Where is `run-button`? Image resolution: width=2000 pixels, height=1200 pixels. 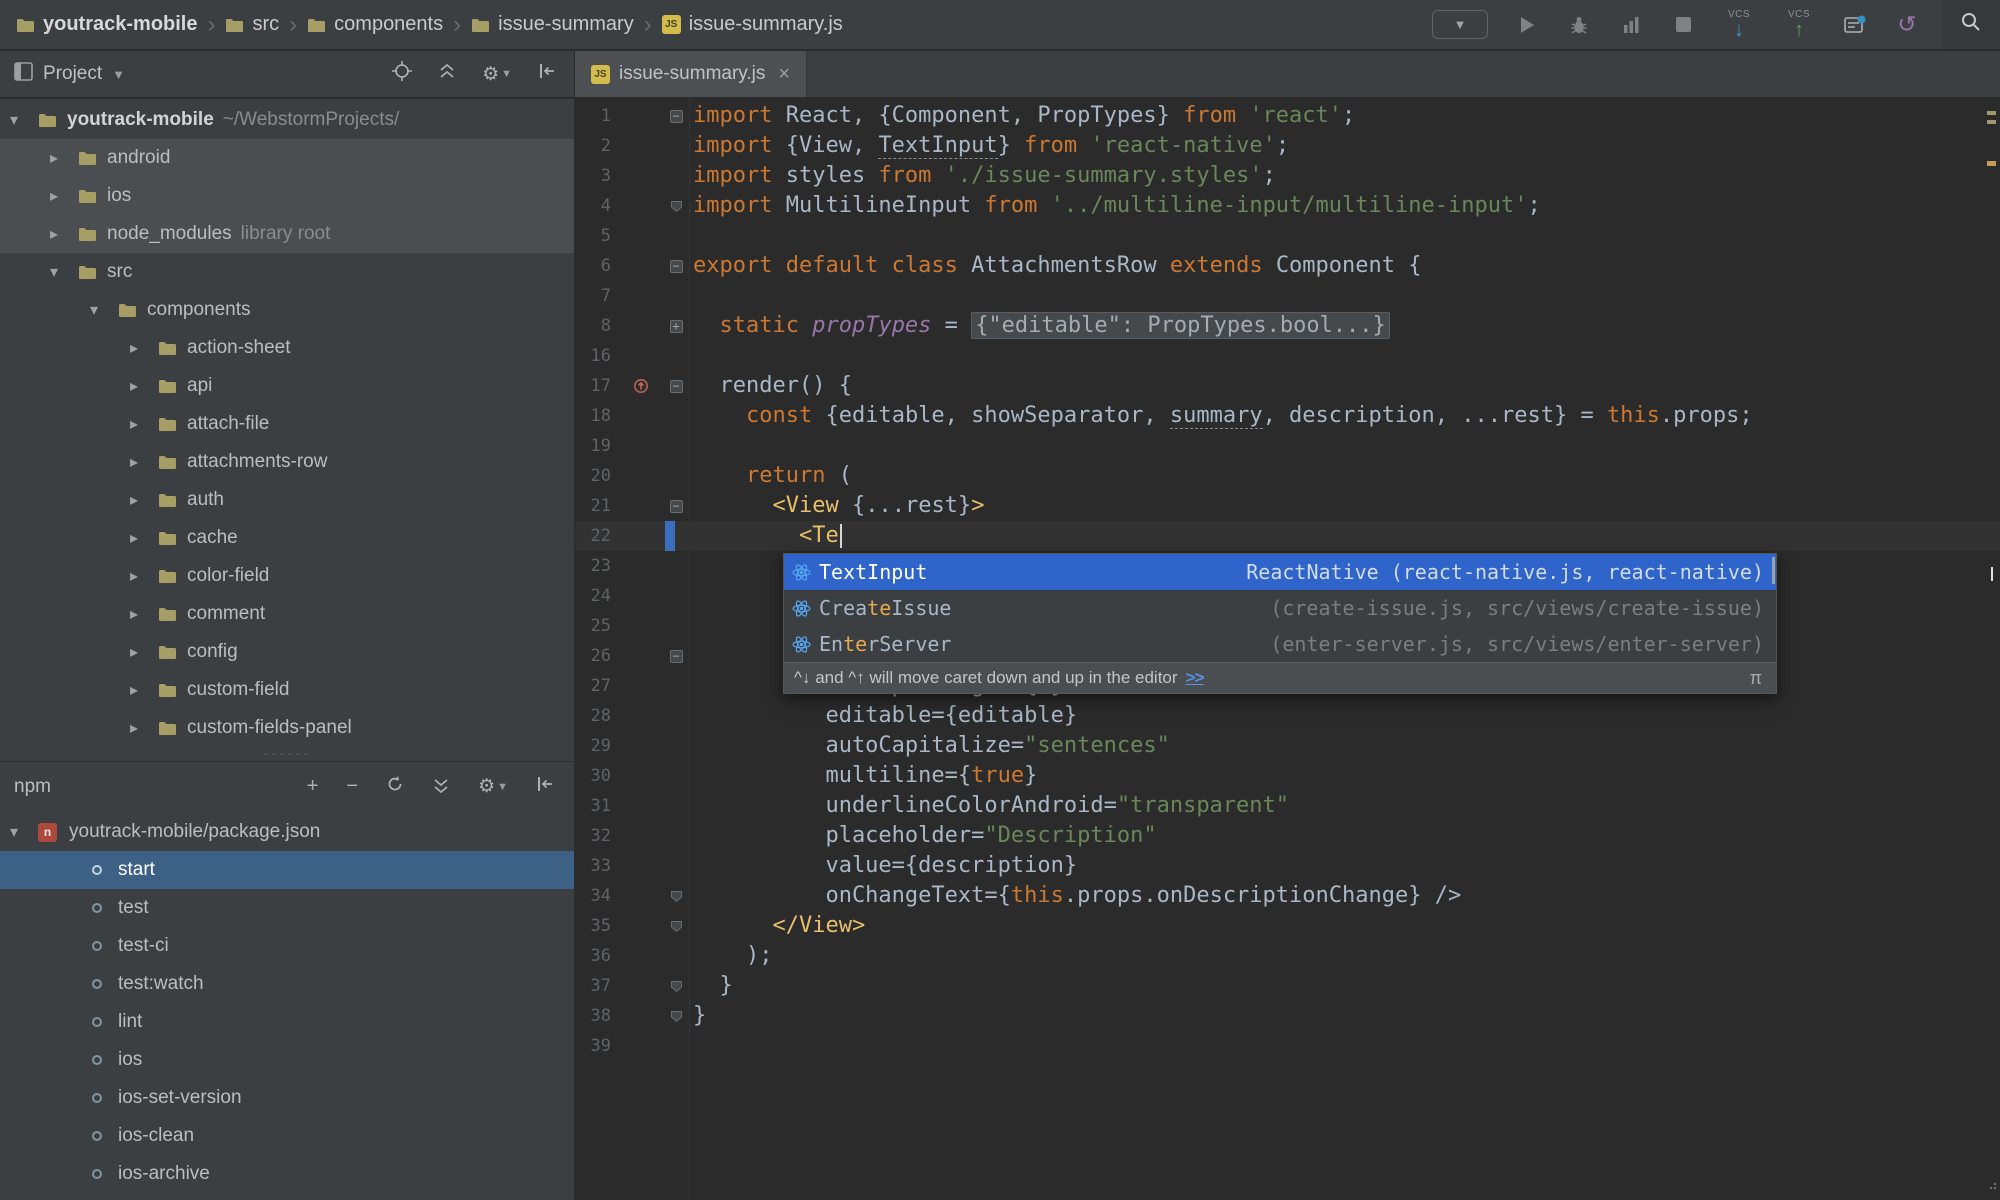 run-button is located at coordinates (1527, 25).